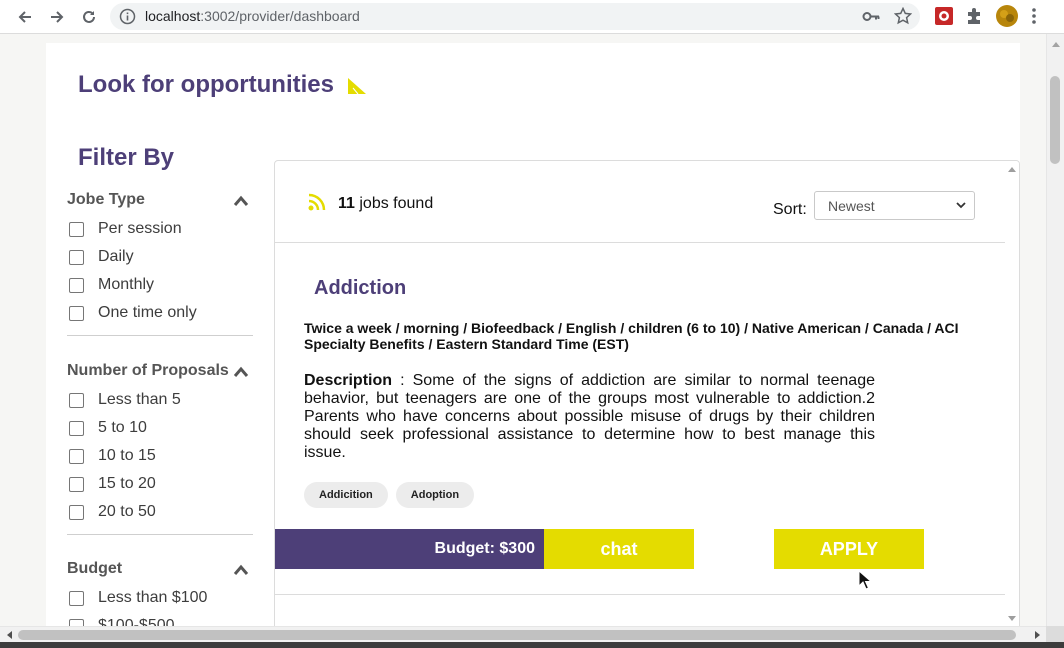  Describe the element at coordinates (619, 549) in the screenshot. I see `chat-button: chat` at that location.